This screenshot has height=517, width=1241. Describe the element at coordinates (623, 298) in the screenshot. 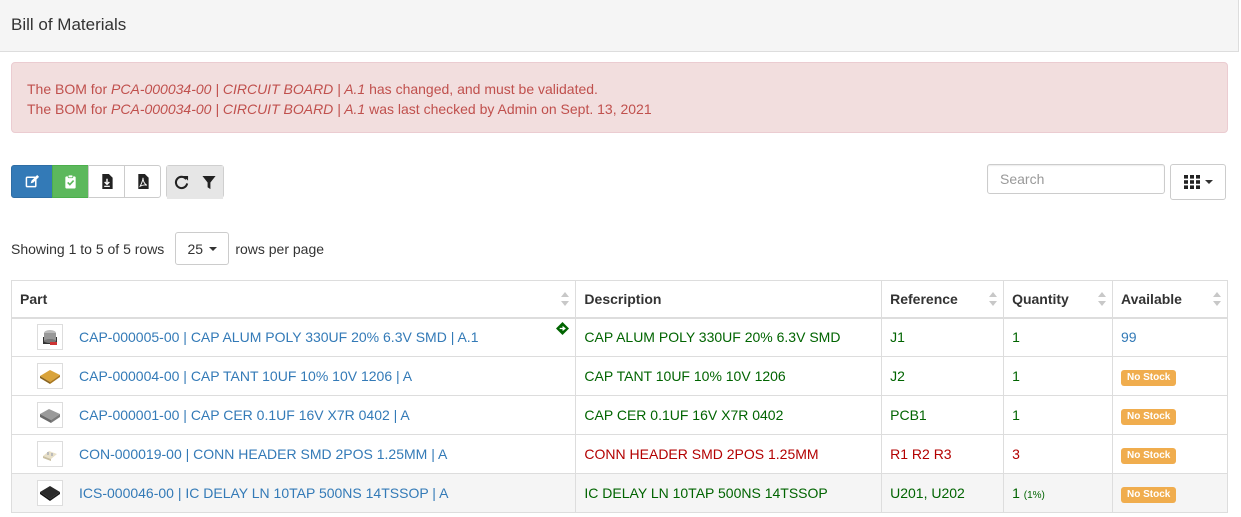

I see `header-label: Description` at that location.